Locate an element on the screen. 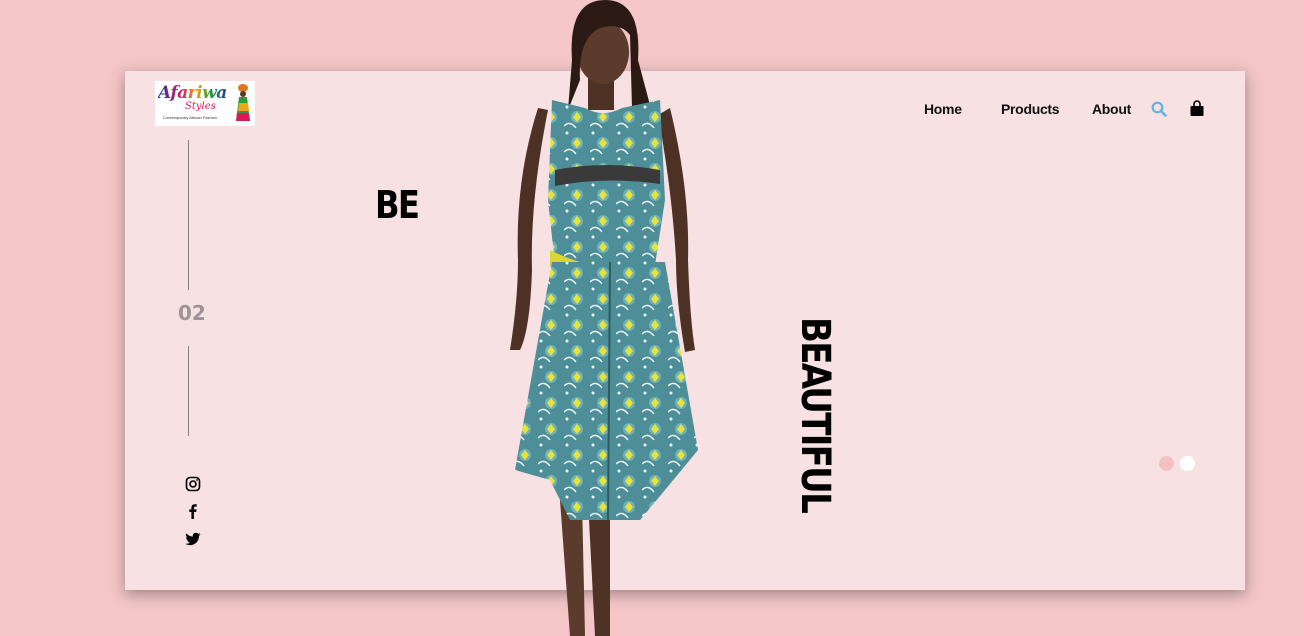  slide-divider-top is located at coordinates (188, 215).